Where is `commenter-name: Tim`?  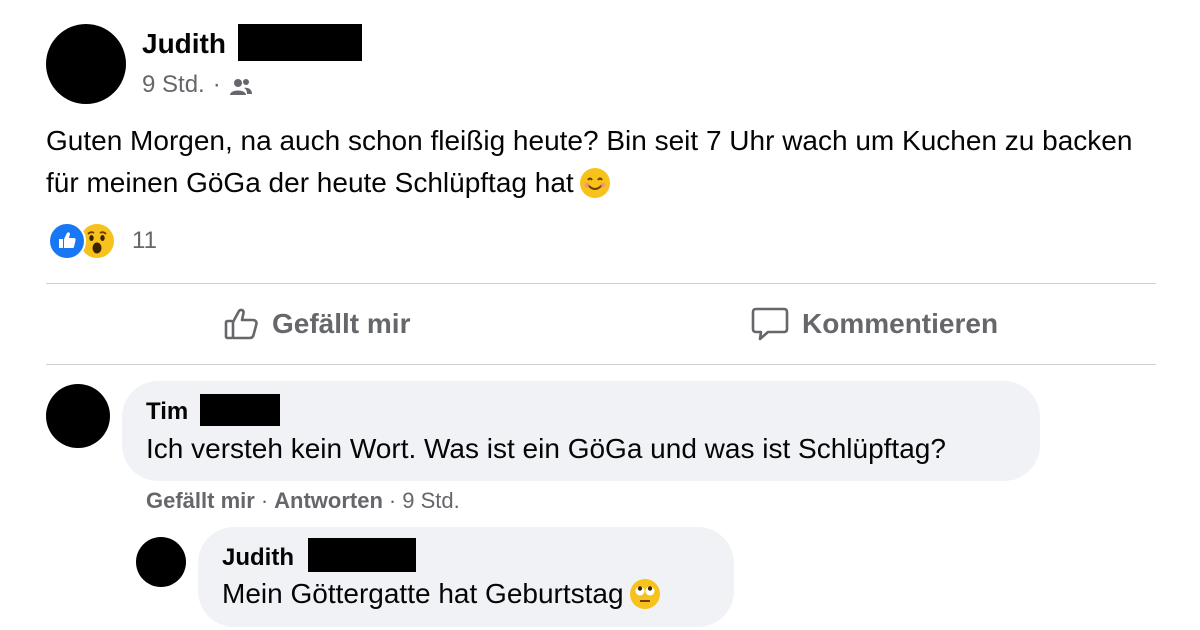
commenter-name: Tim is located at coordinates (167, 412).